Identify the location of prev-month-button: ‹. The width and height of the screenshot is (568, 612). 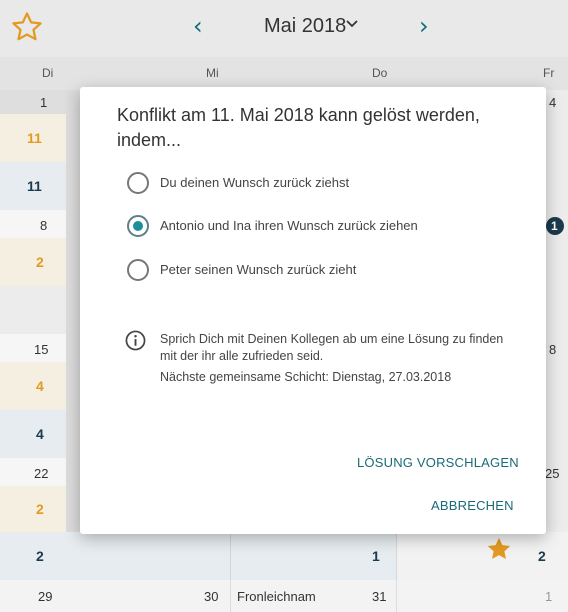
(198, 26).